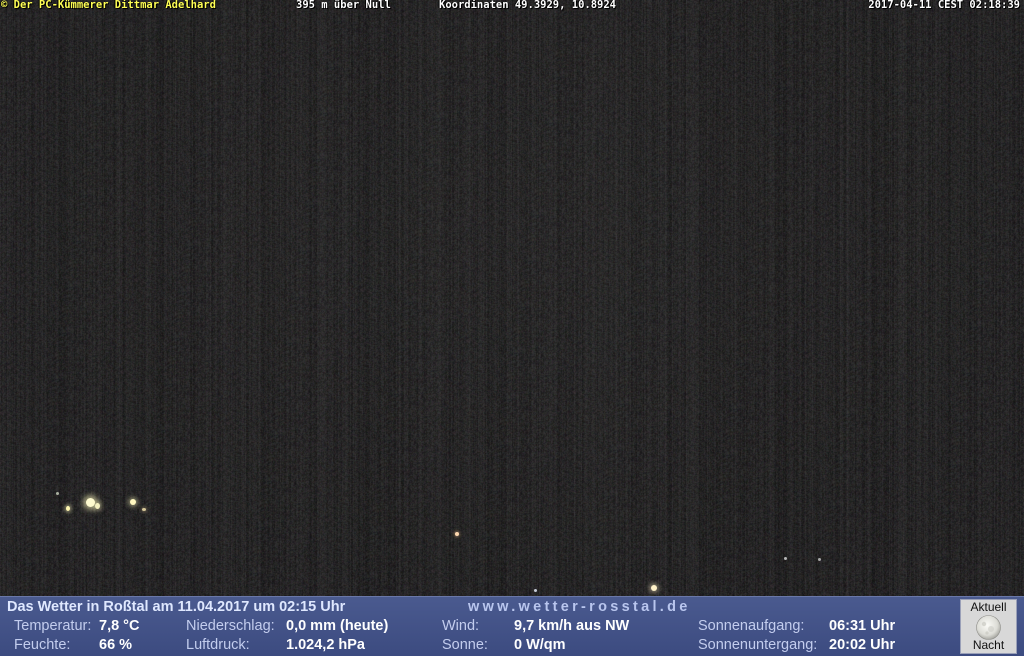 The height and width of the screenshot is (656, 1024). What do you see at coordinates (579, 607) in the screenshot?
I see `website-text: www.wetter-rosstal.de` at bounding box center [579, 607].